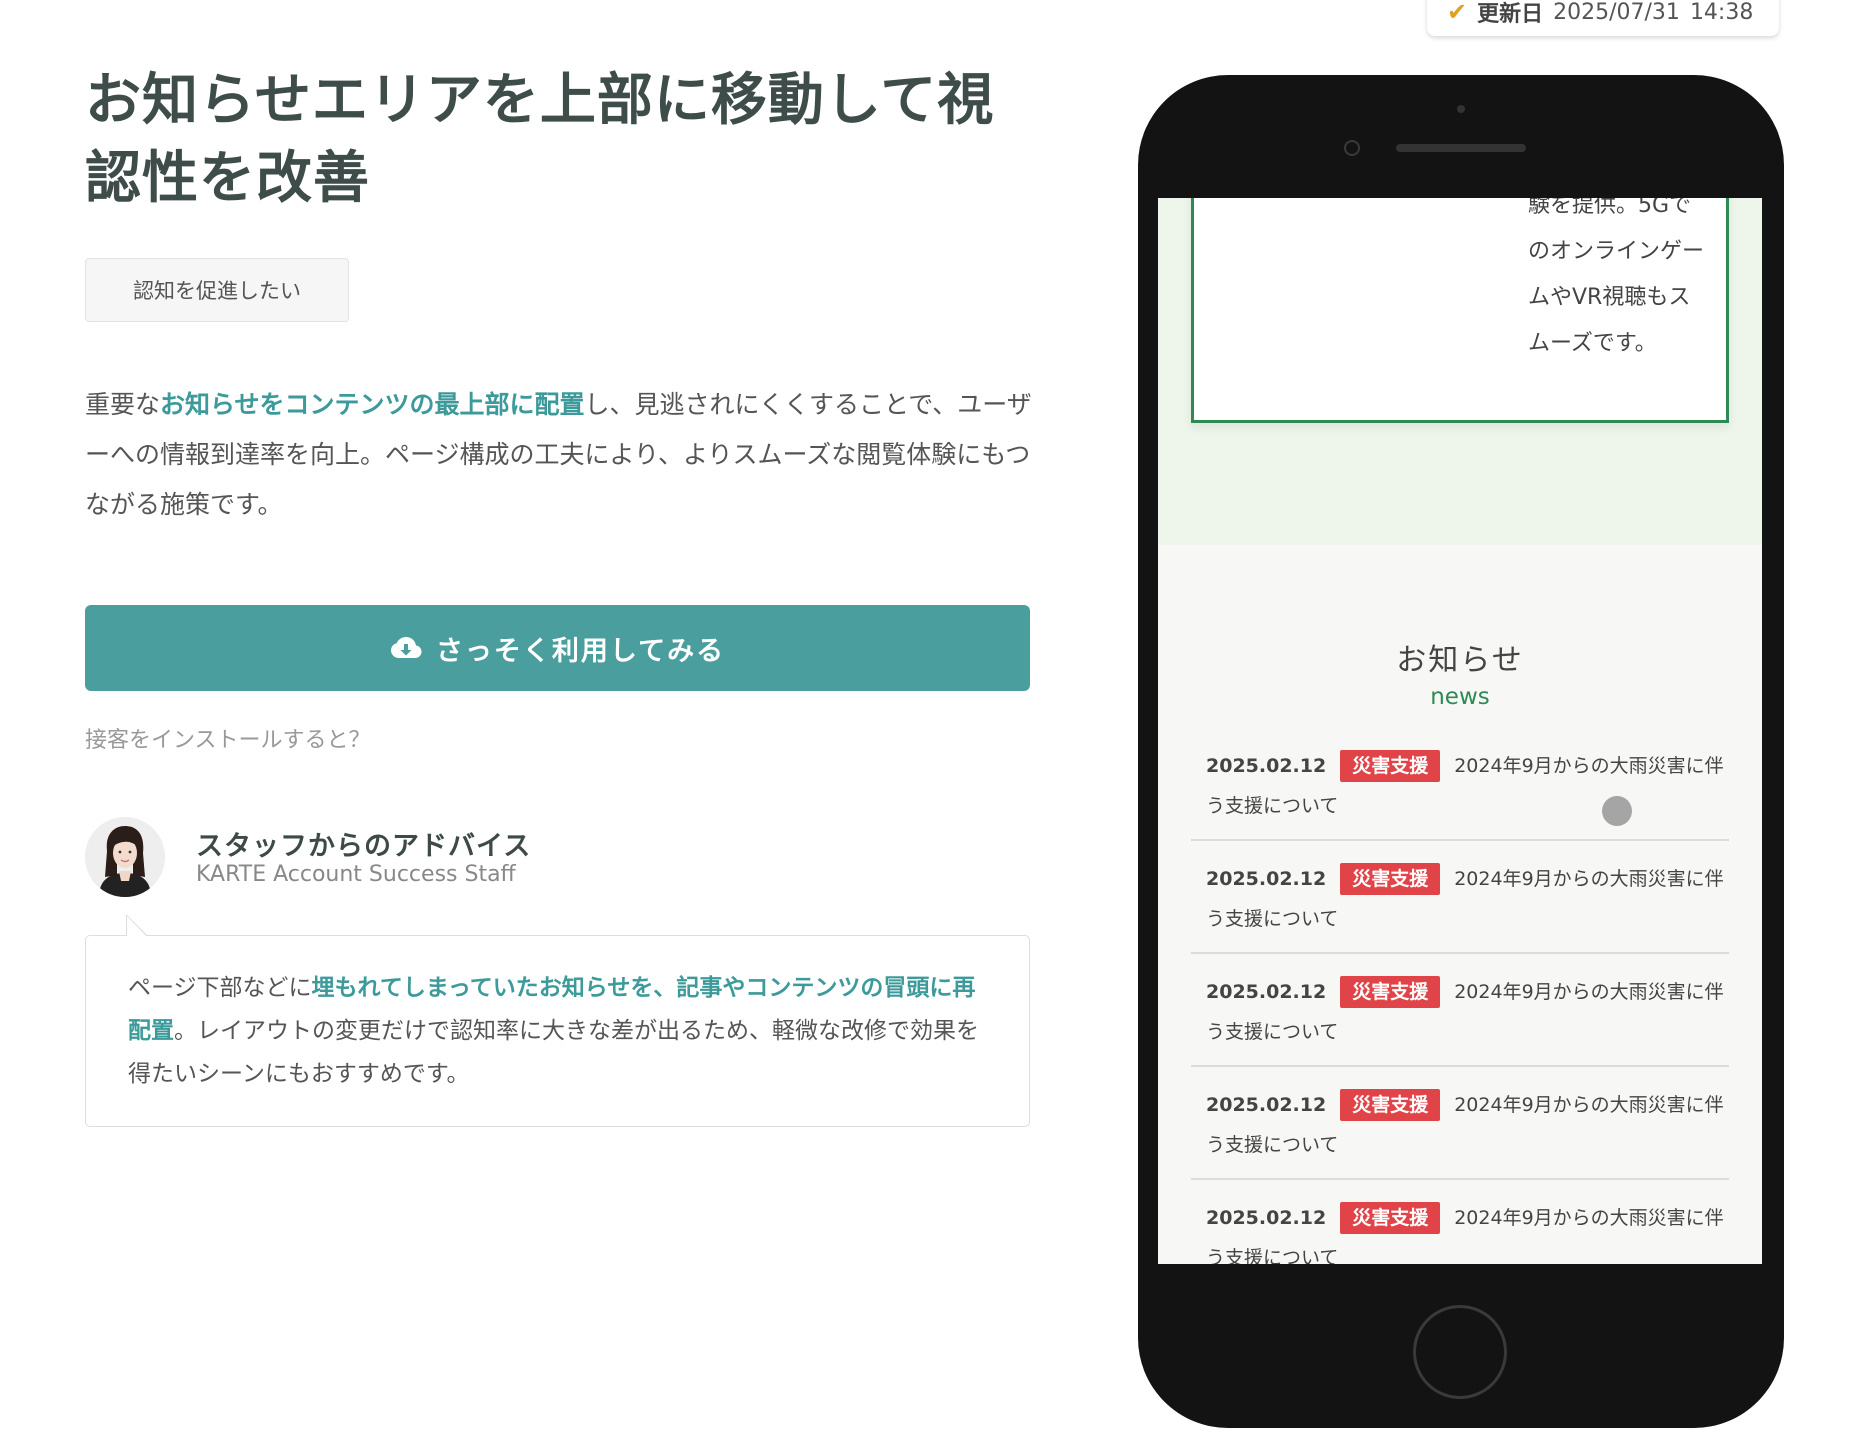 This screenshot has width=1858, height=1440. I want to click on description-text: 重要な, so click(123, 404).